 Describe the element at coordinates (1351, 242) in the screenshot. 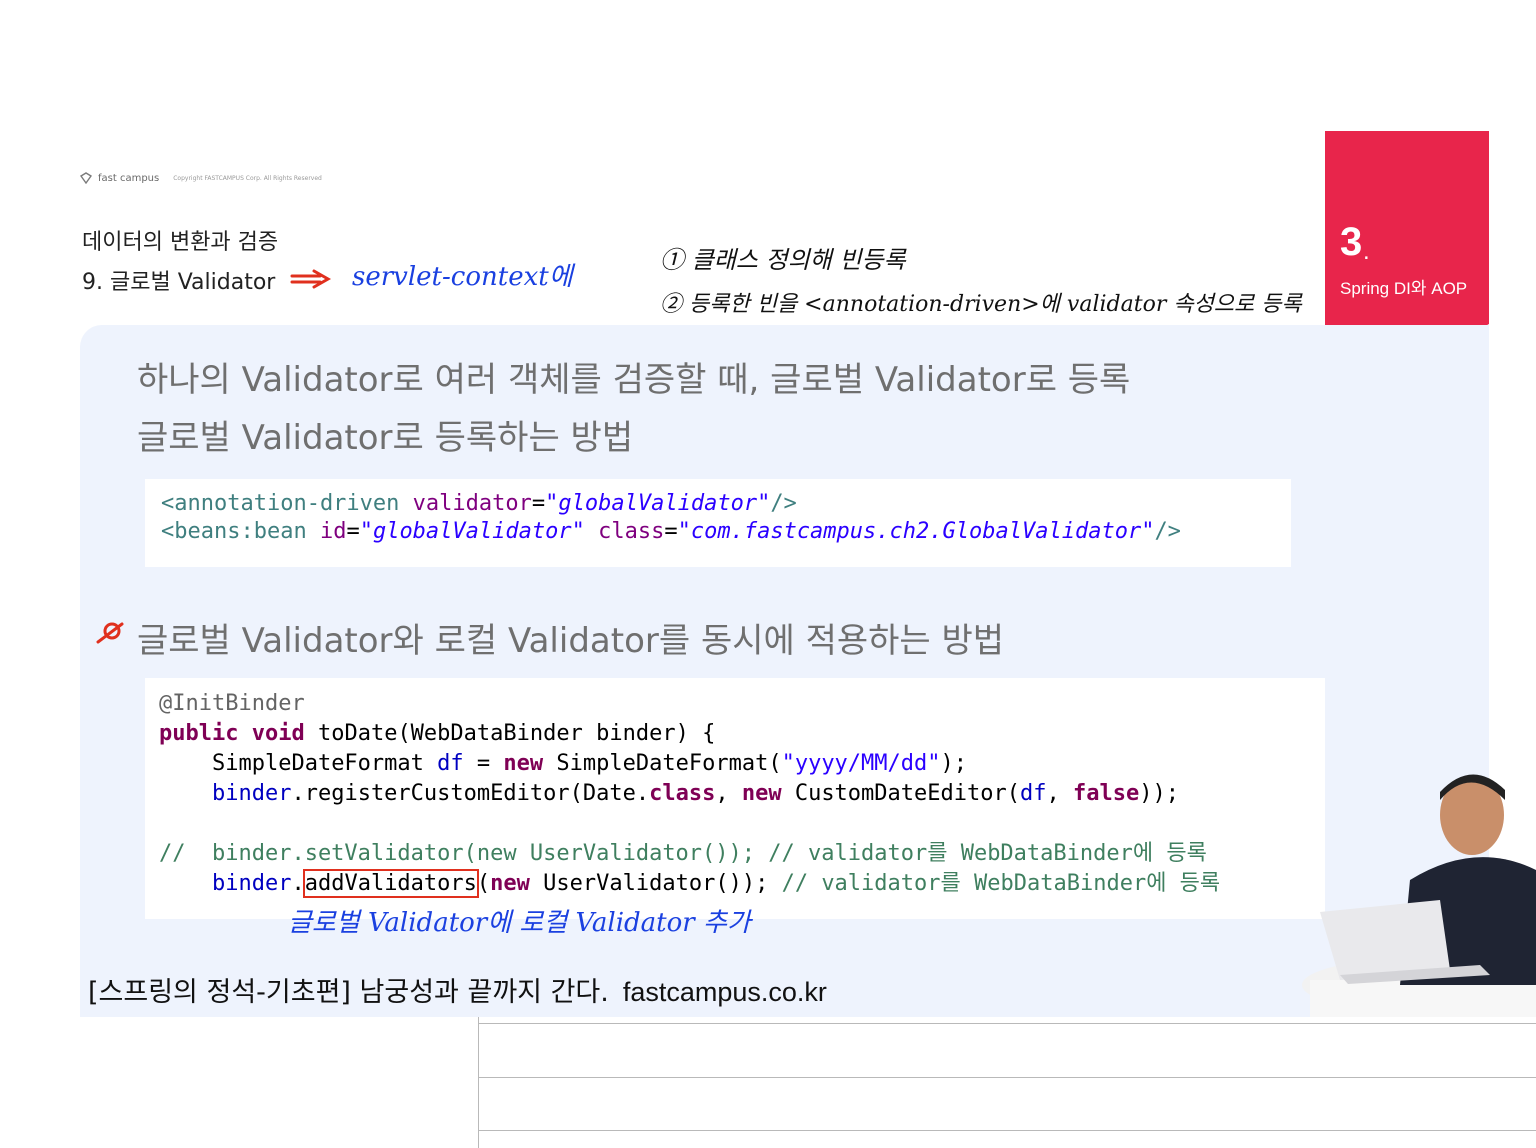

I see `chapter-number: 3` at that location.